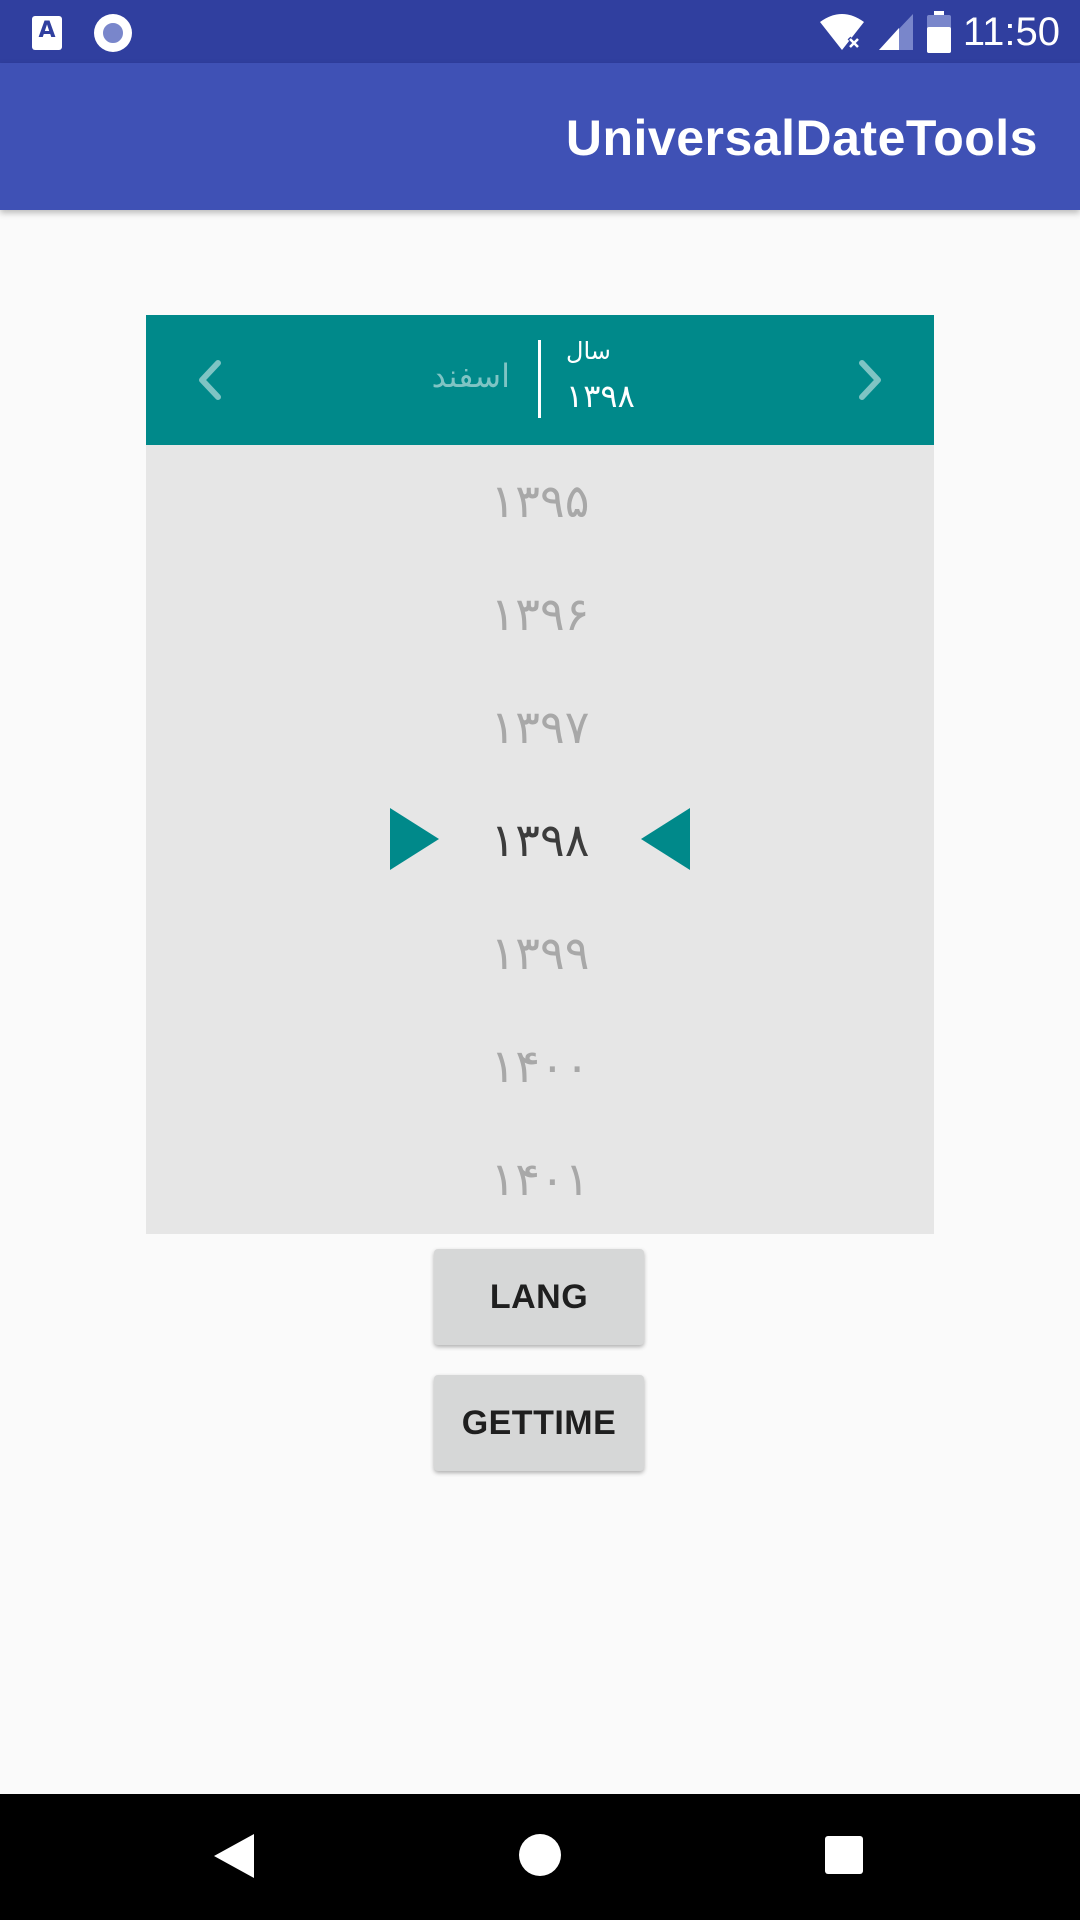  I want to click on status-time: 11:50, so click(1011, 31).